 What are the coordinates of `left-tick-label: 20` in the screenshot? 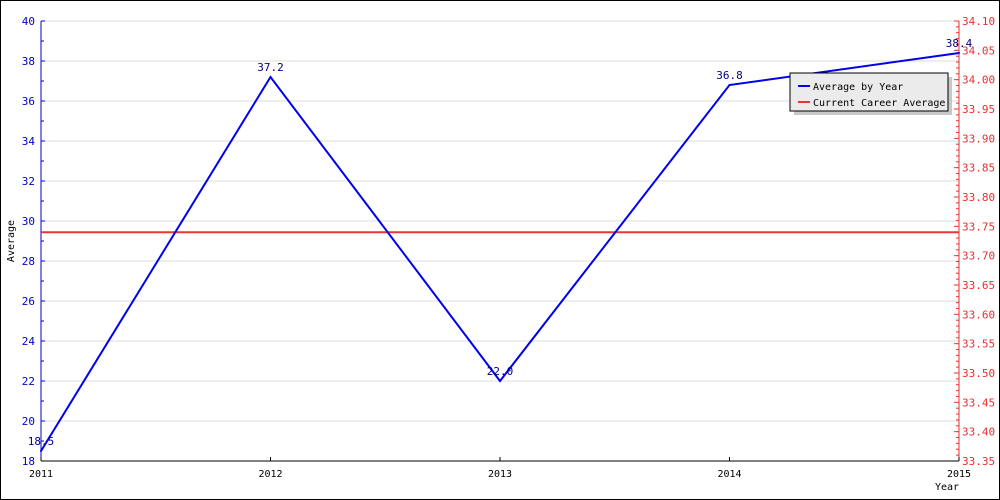 It's located at (28, 421).